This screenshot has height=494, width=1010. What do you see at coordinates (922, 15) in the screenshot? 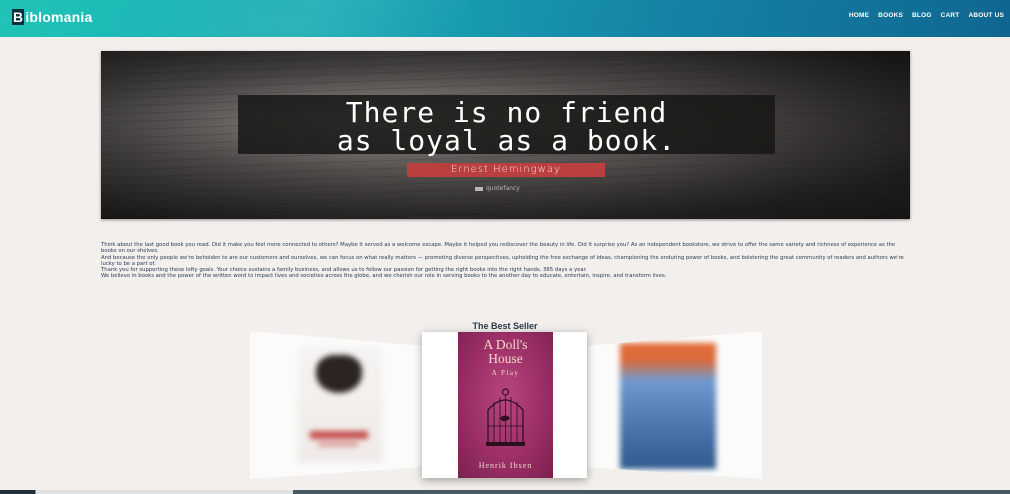
I see `nav-blog: BLOG` at bounding box center [922, 15].